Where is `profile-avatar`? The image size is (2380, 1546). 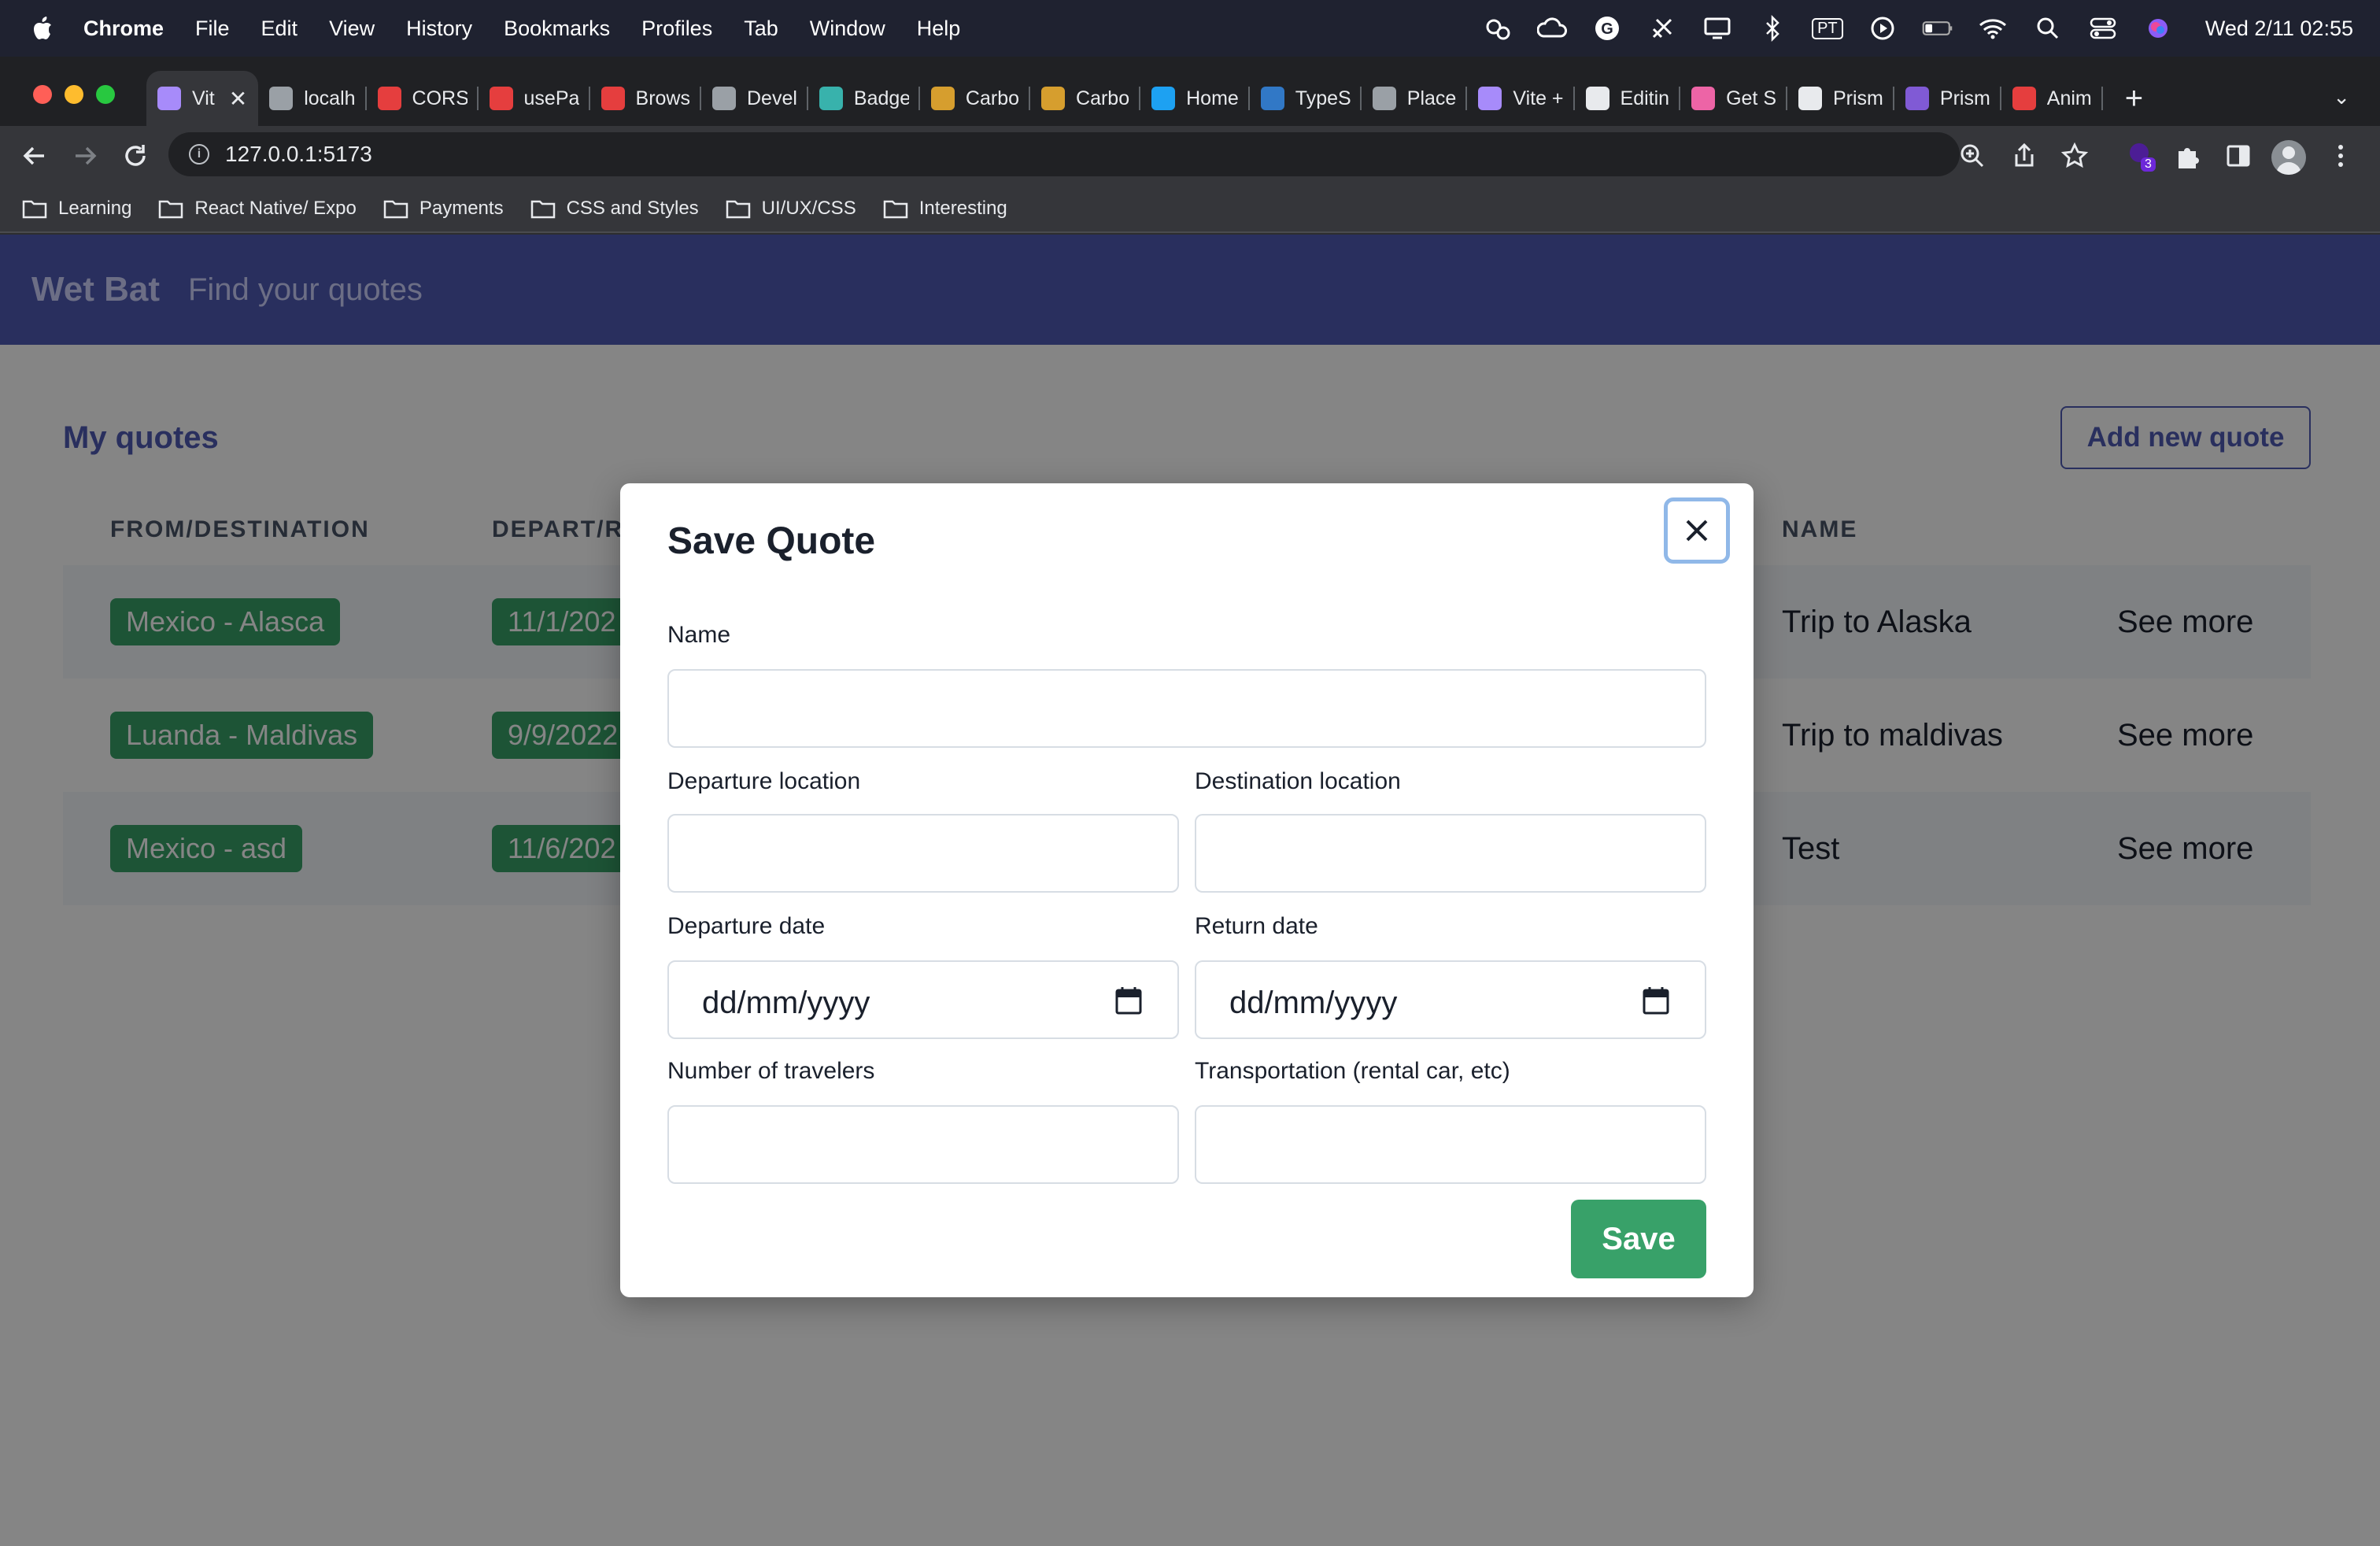 profile-avatar is located at coordinates (2288, 157).